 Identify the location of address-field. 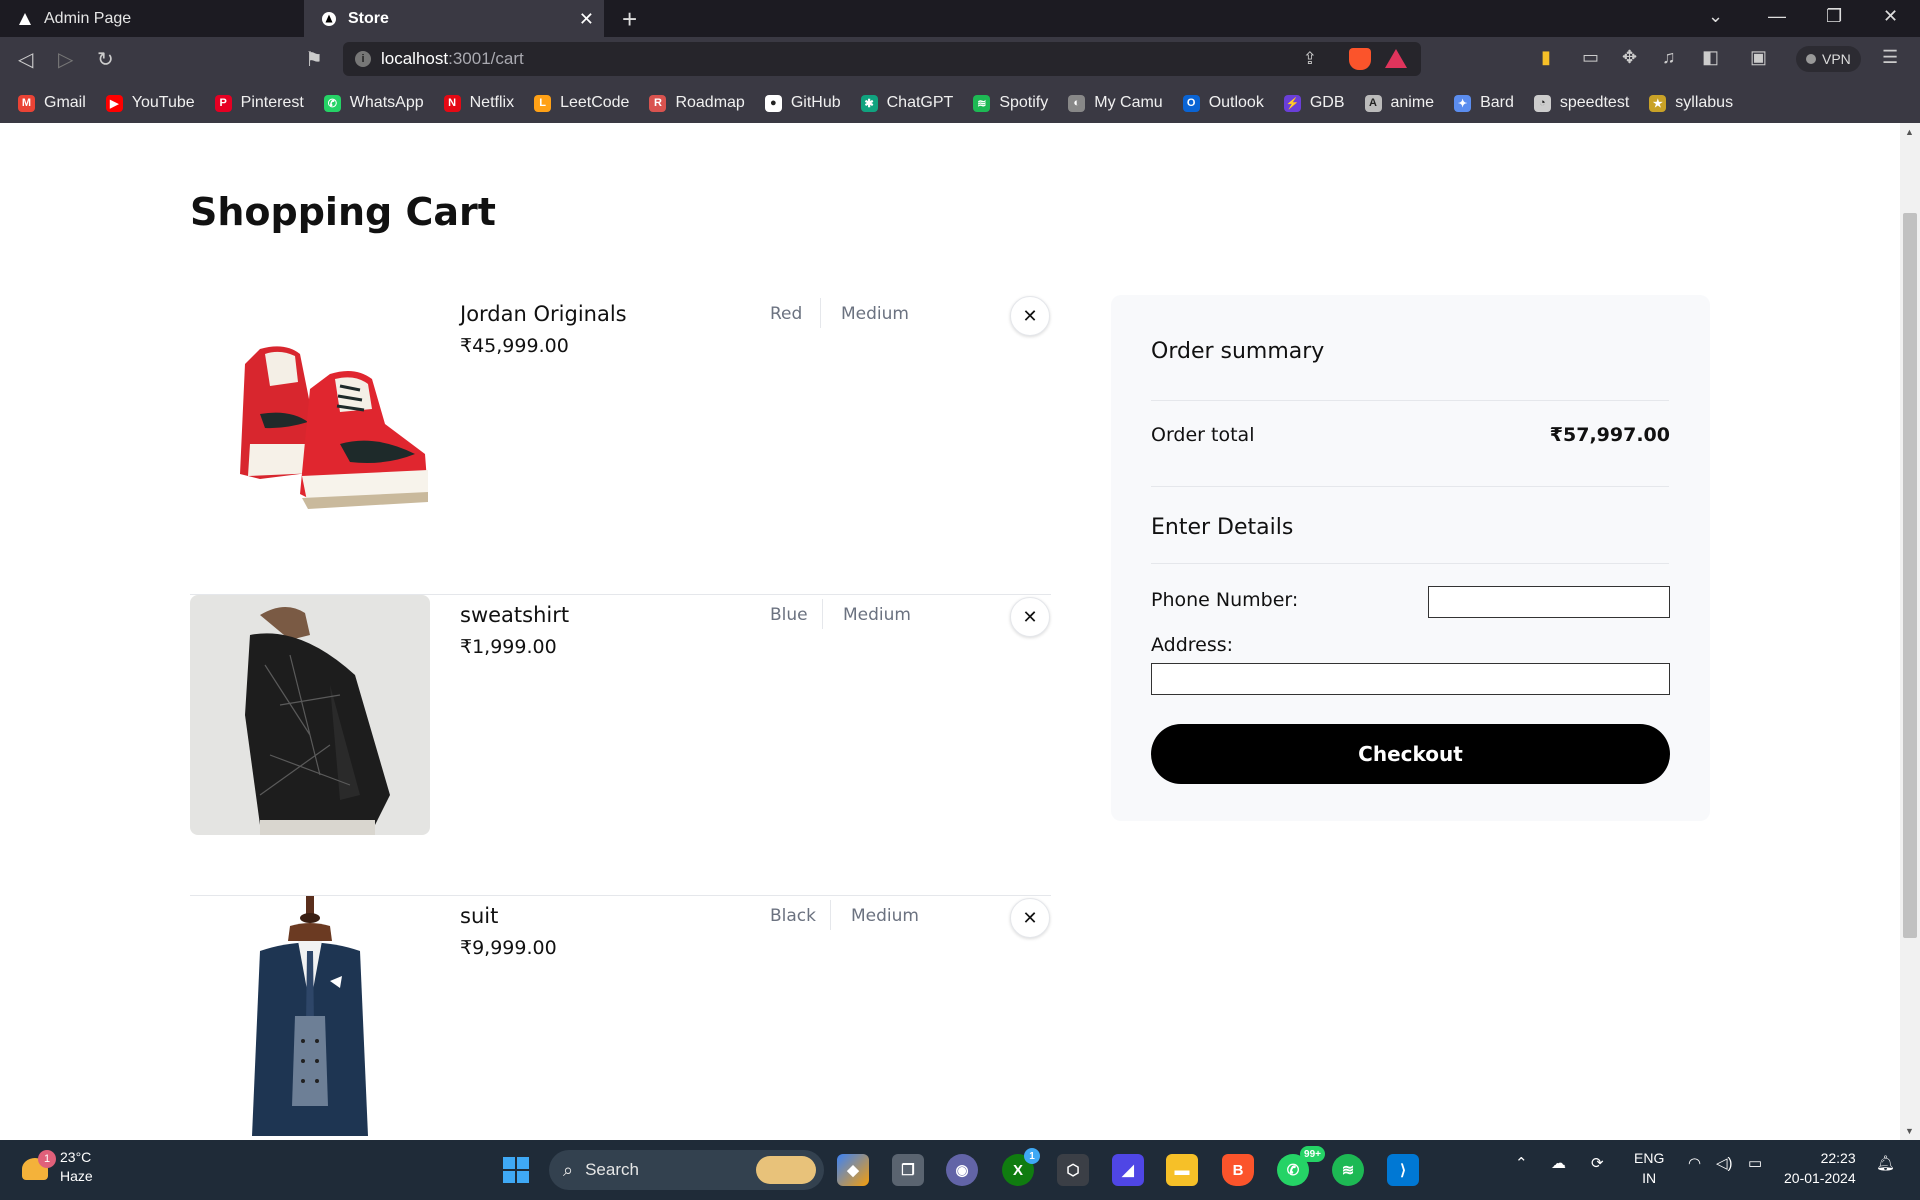
(1410, 679).